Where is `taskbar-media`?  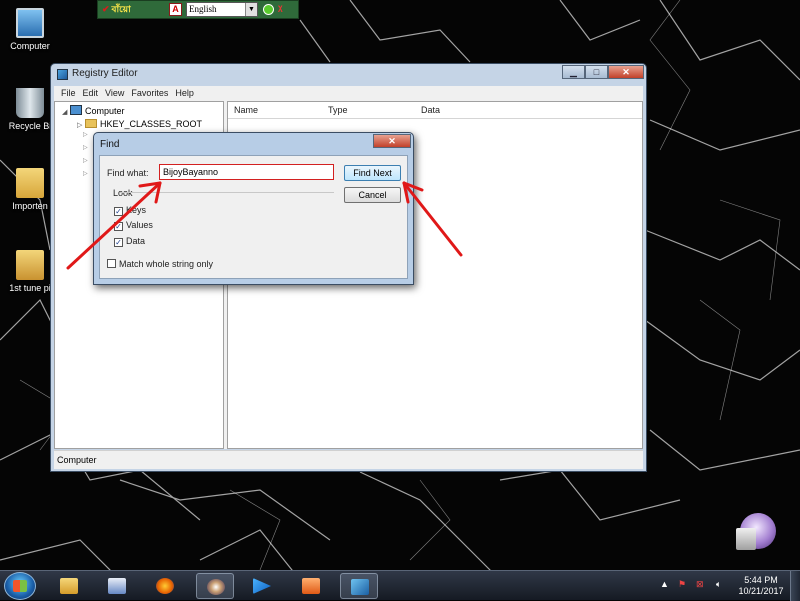 taskbar-media is located at coordinates (215, 586).